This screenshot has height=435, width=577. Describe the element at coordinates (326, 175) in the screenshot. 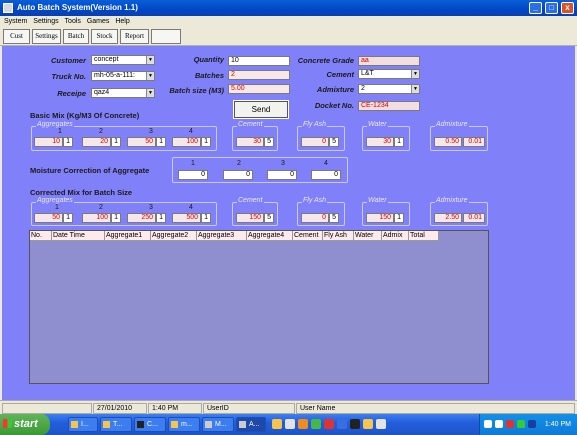

I see `moisture-4-input: 0` at that location.